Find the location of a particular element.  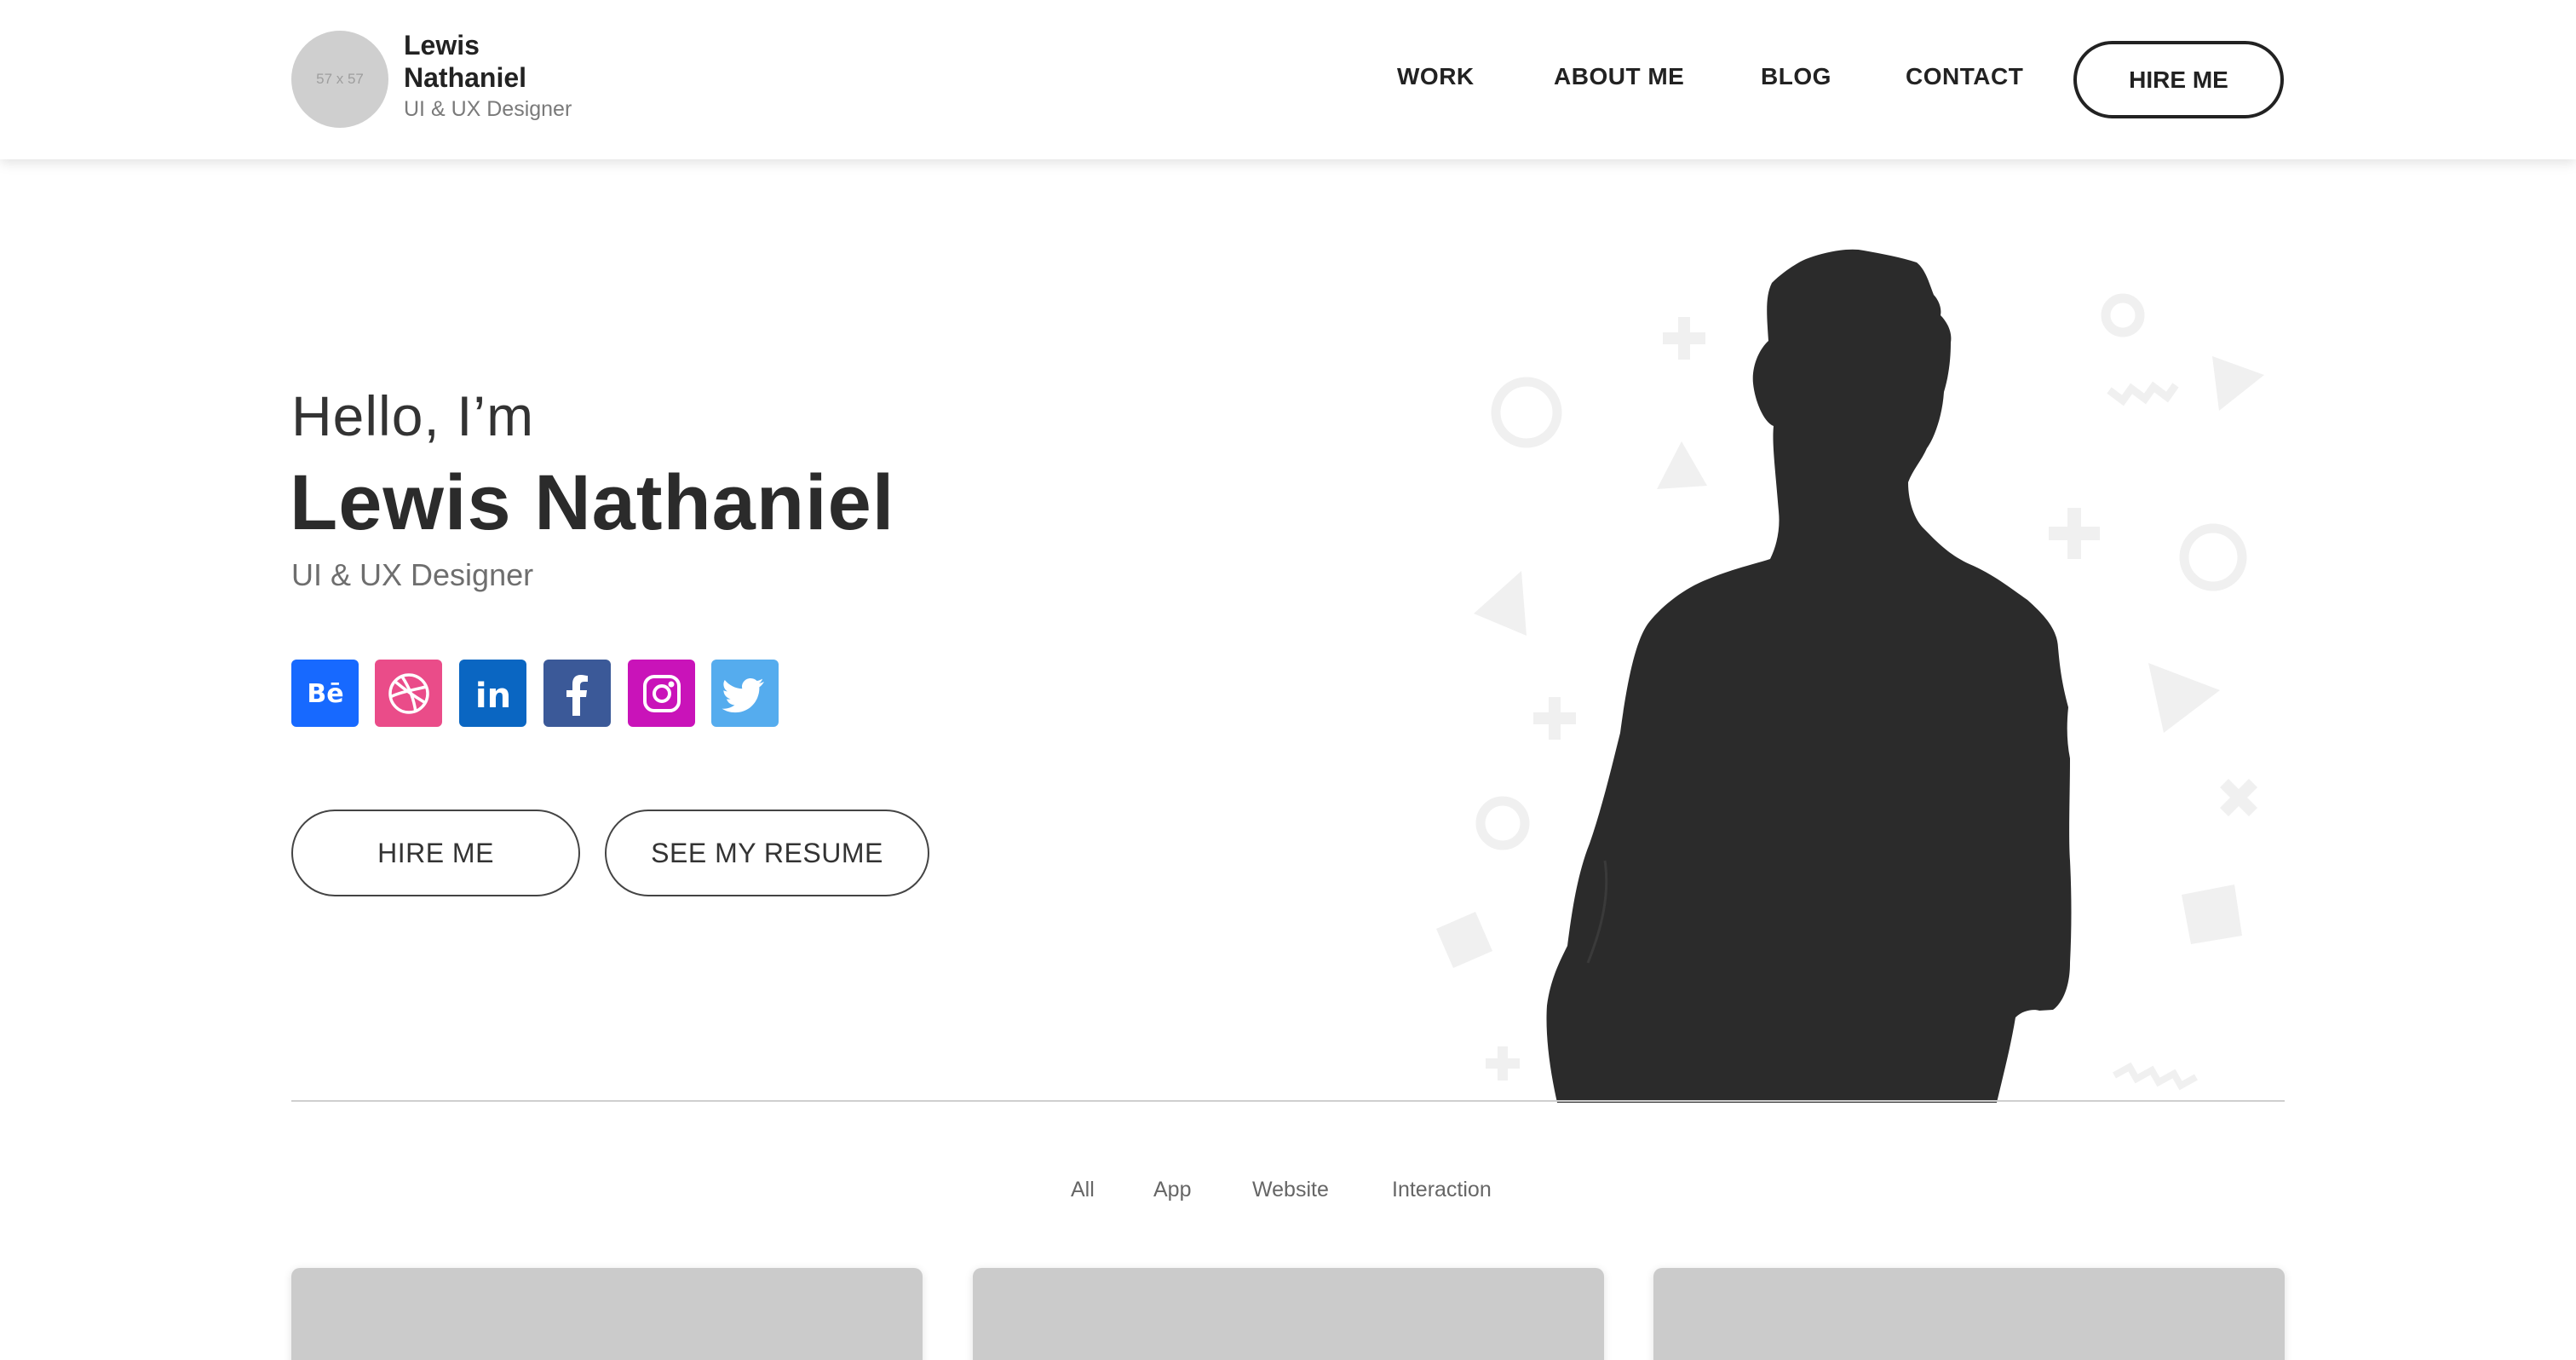

hero-greeting: Hello, I’m is located at coordinates (413, 415).